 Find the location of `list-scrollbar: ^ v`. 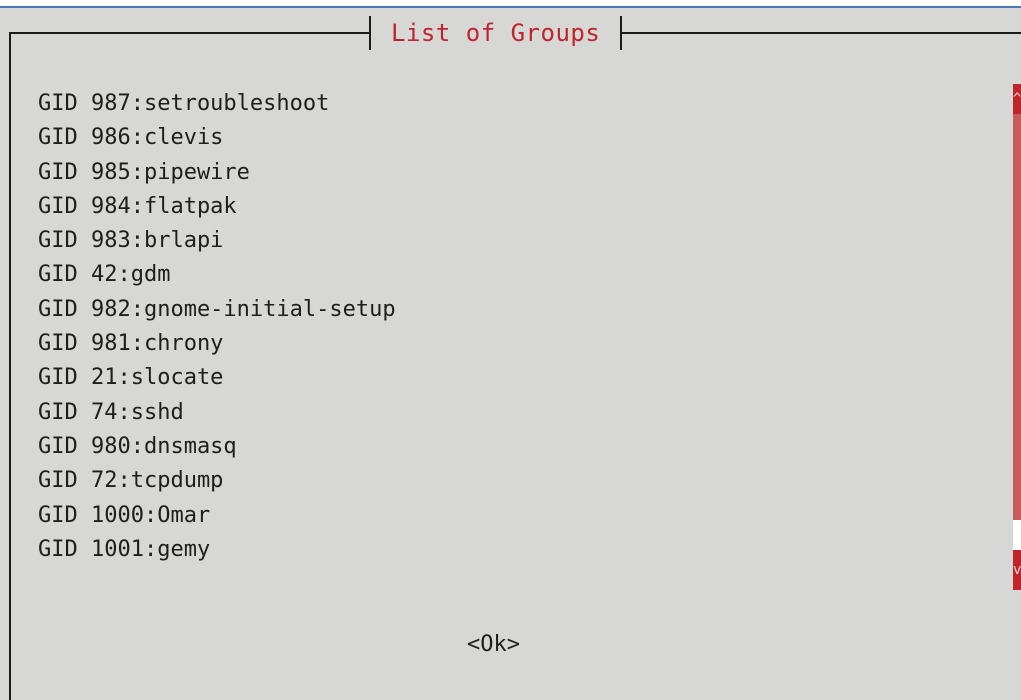

list-scrollbar: ^ v is located at coordinates (1017, 337).